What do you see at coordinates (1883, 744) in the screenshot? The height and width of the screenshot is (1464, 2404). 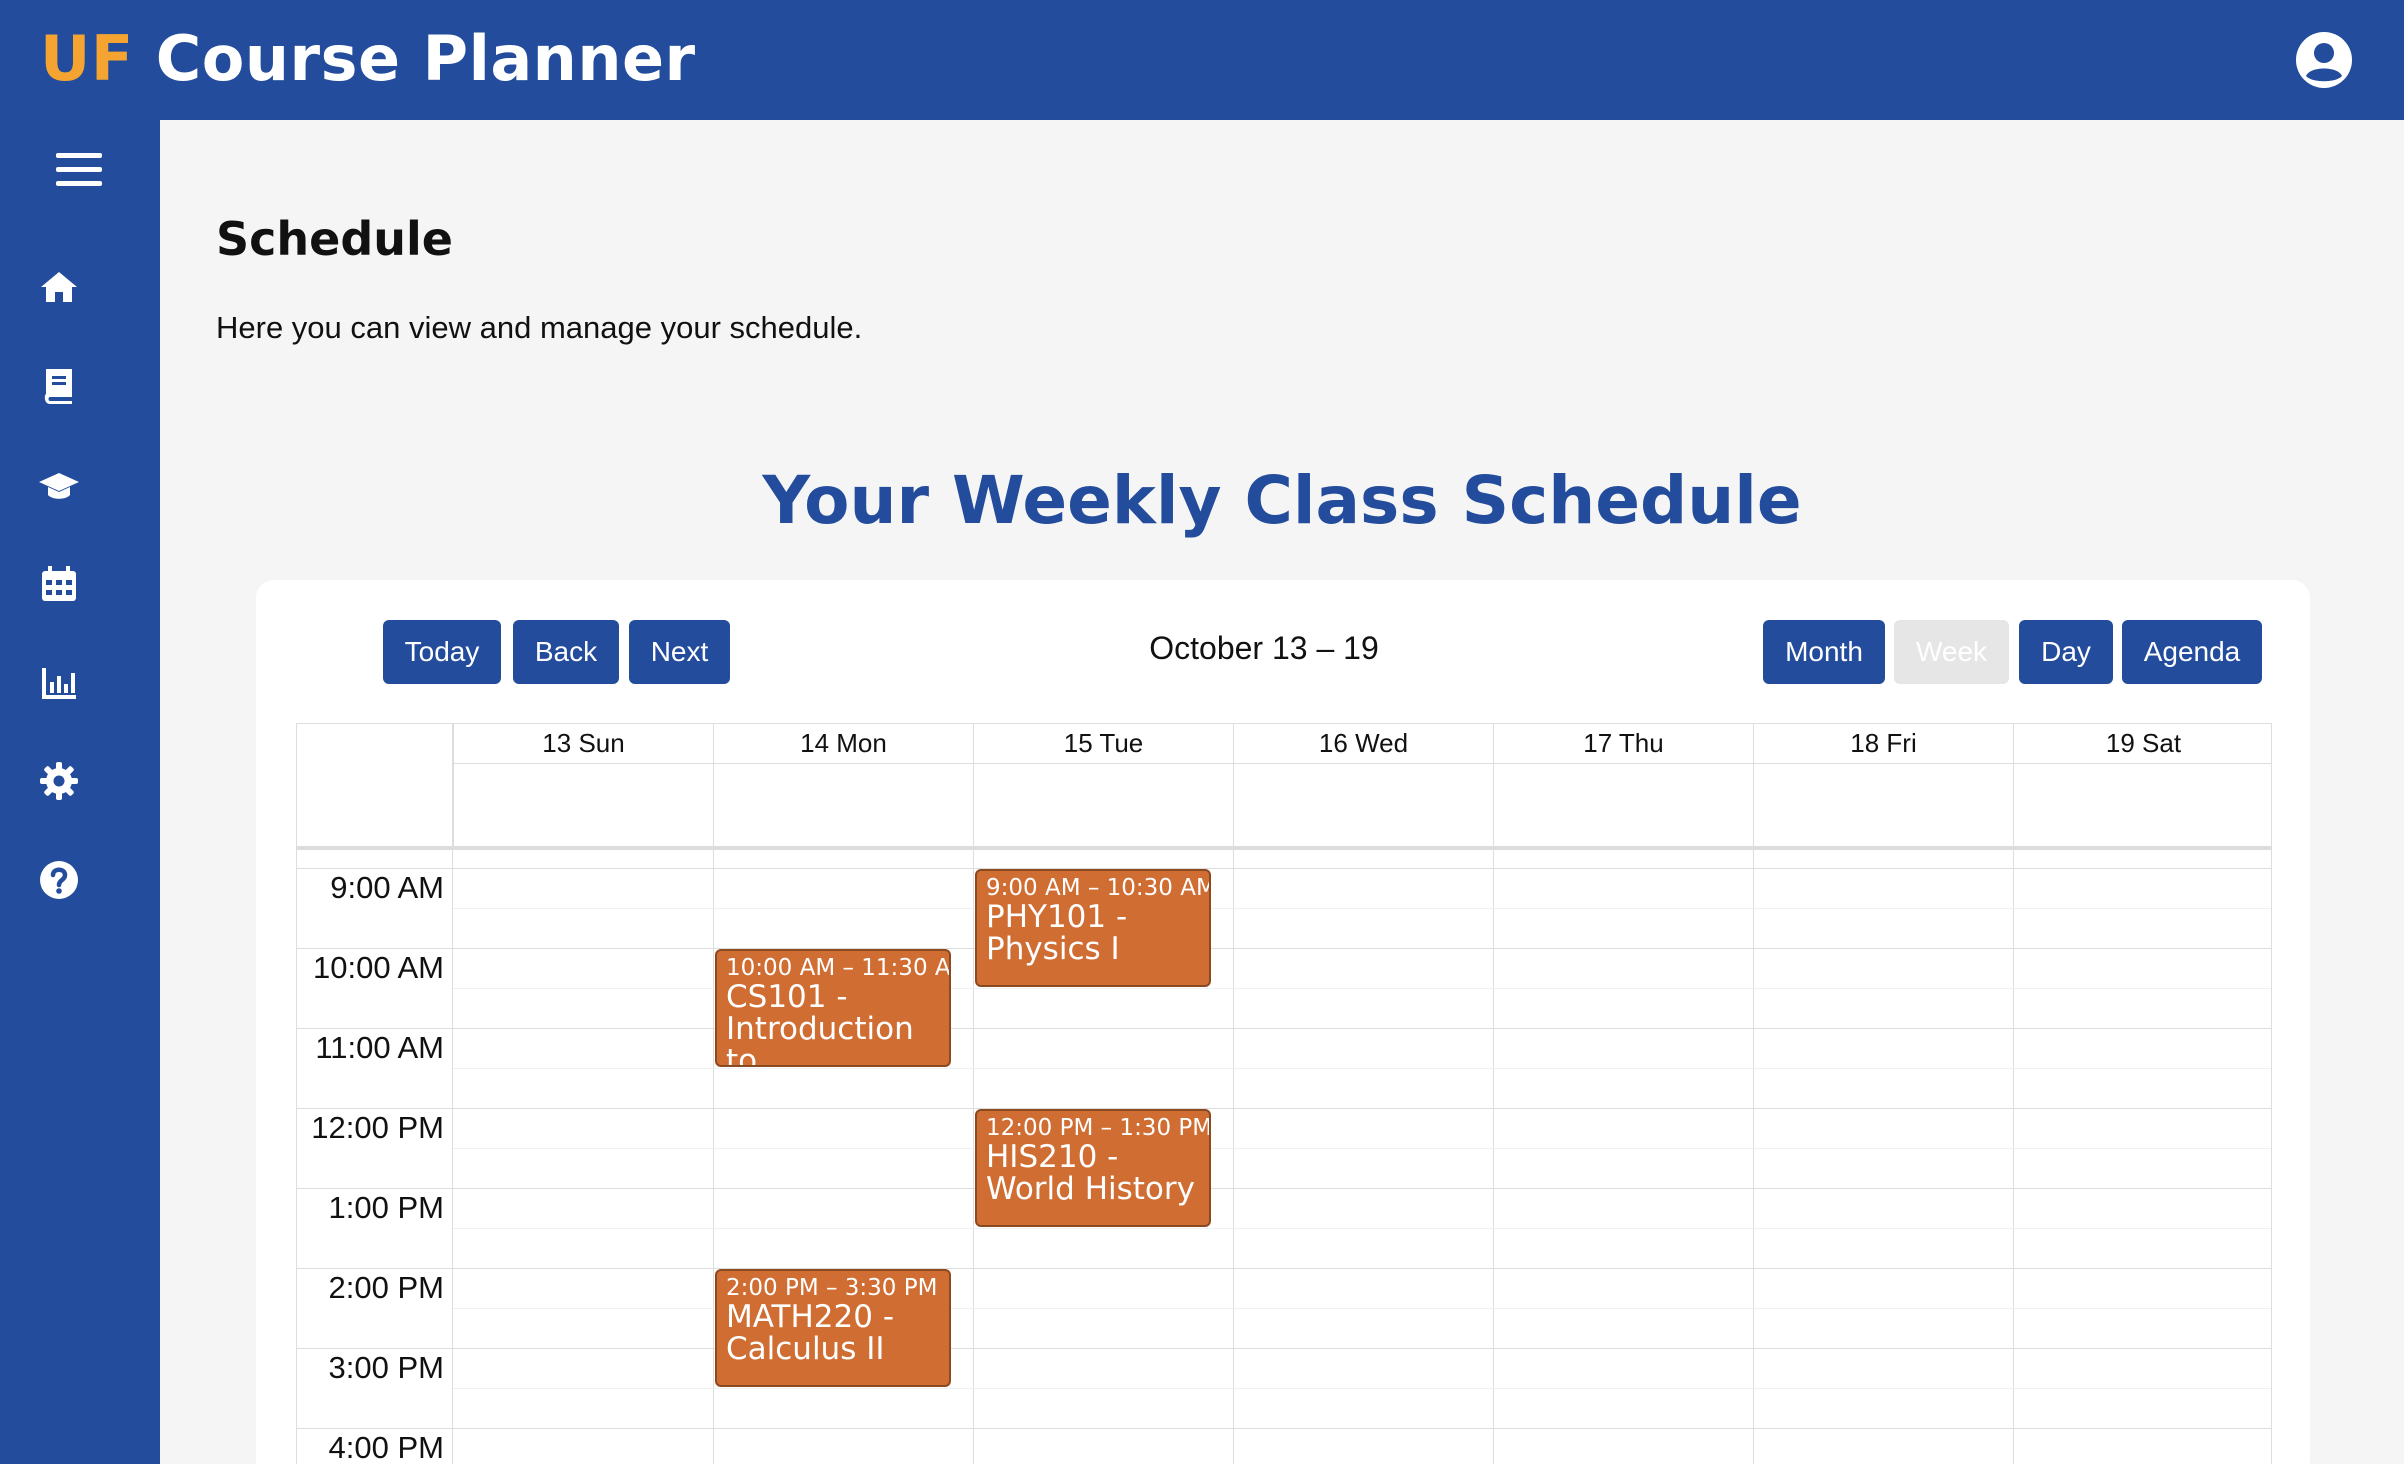 I see `day-header: 18 Fri` at bounding box center [1883, 744].